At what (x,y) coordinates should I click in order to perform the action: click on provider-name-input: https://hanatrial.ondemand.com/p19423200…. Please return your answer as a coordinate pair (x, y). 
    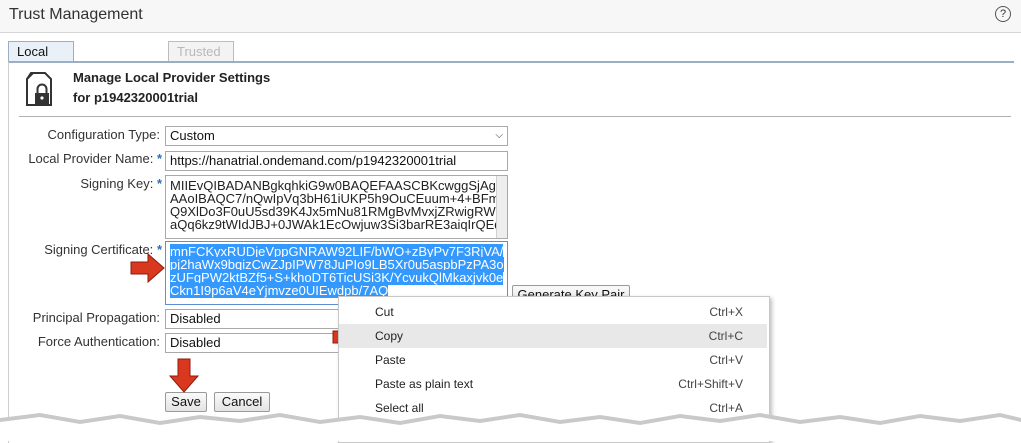
    Looking at the image, I should click on (336, 161).